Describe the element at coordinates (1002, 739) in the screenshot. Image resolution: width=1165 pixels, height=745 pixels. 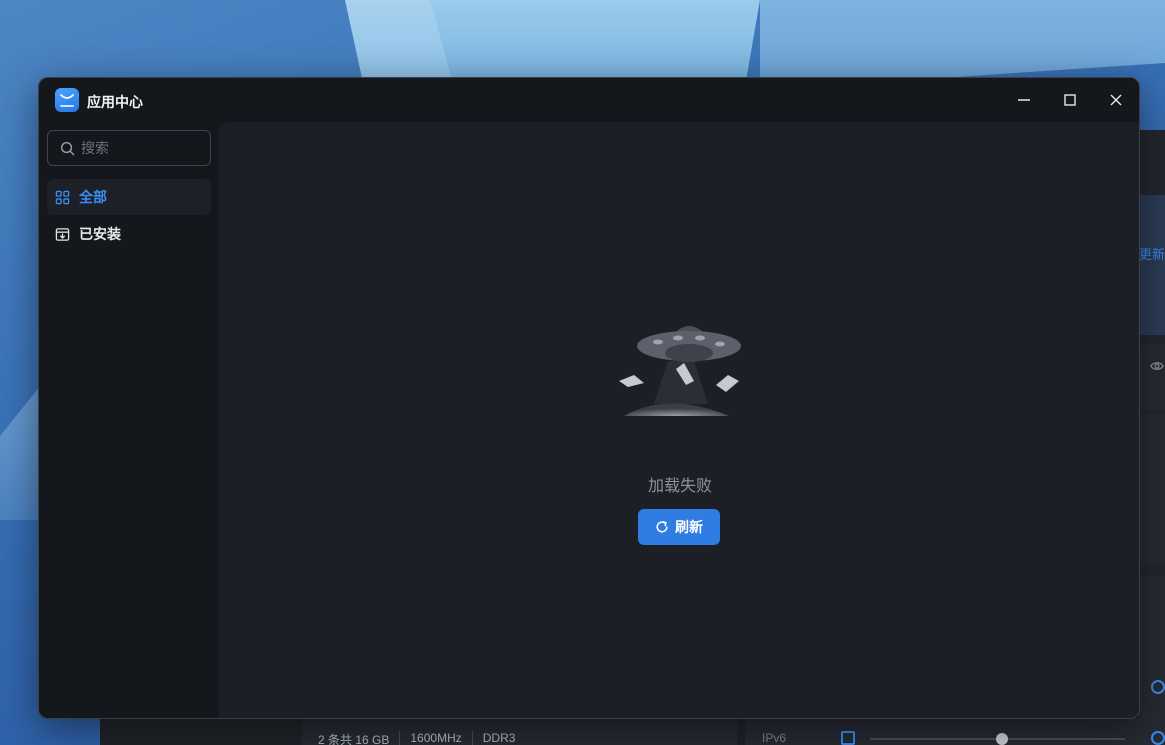
I see `background-slider-handle` at that location.